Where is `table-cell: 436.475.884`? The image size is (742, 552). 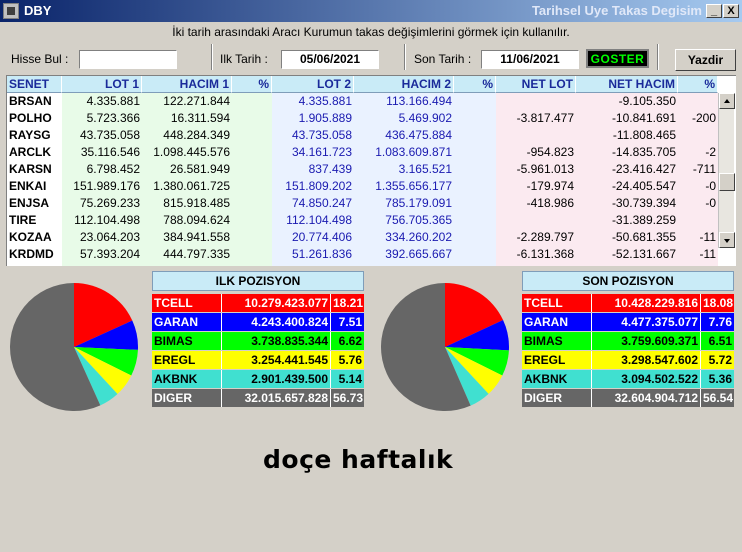
table-cell: 436.475.884 is located at coordinates (404, 135).